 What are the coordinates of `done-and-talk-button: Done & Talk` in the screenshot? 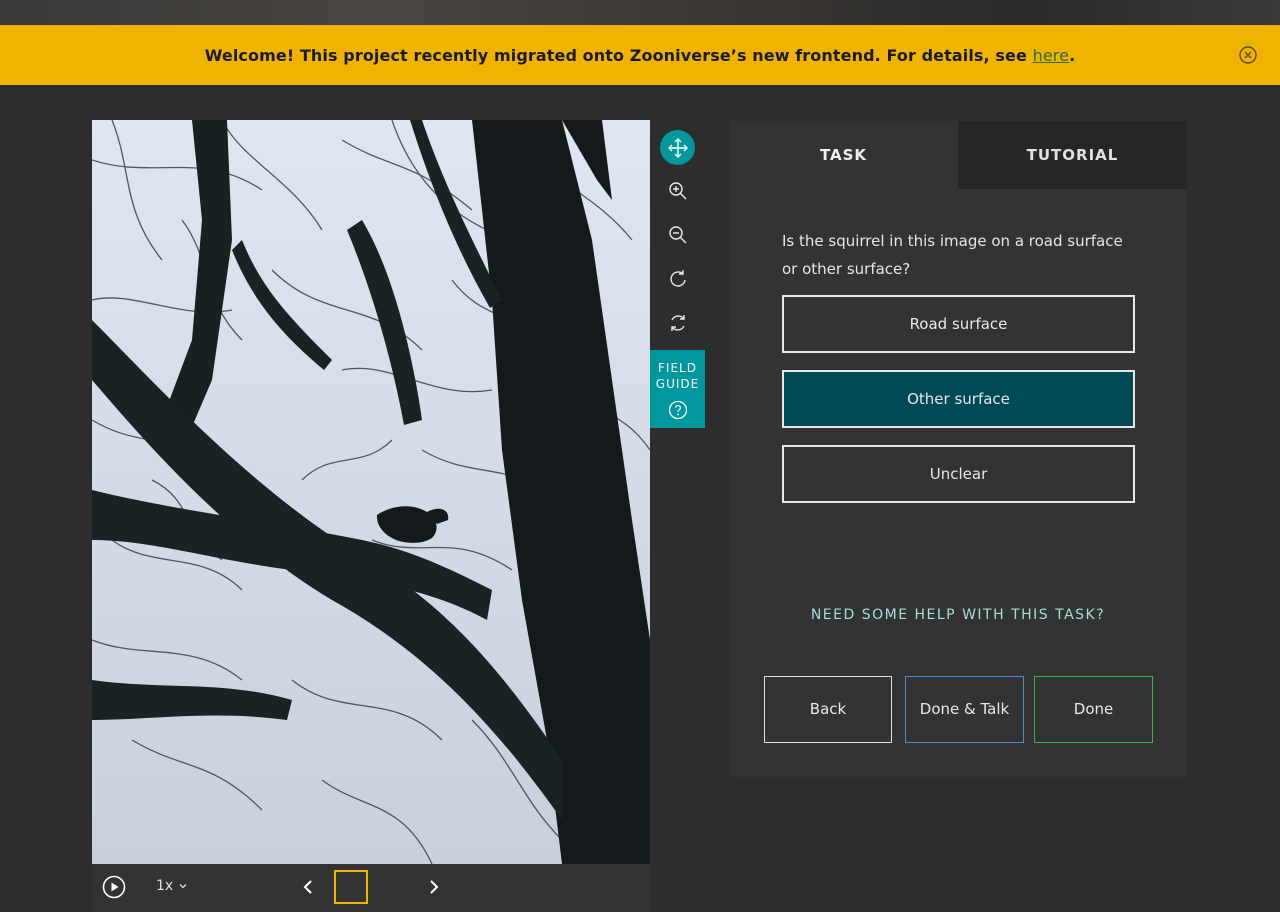 It's located at (964, 709).